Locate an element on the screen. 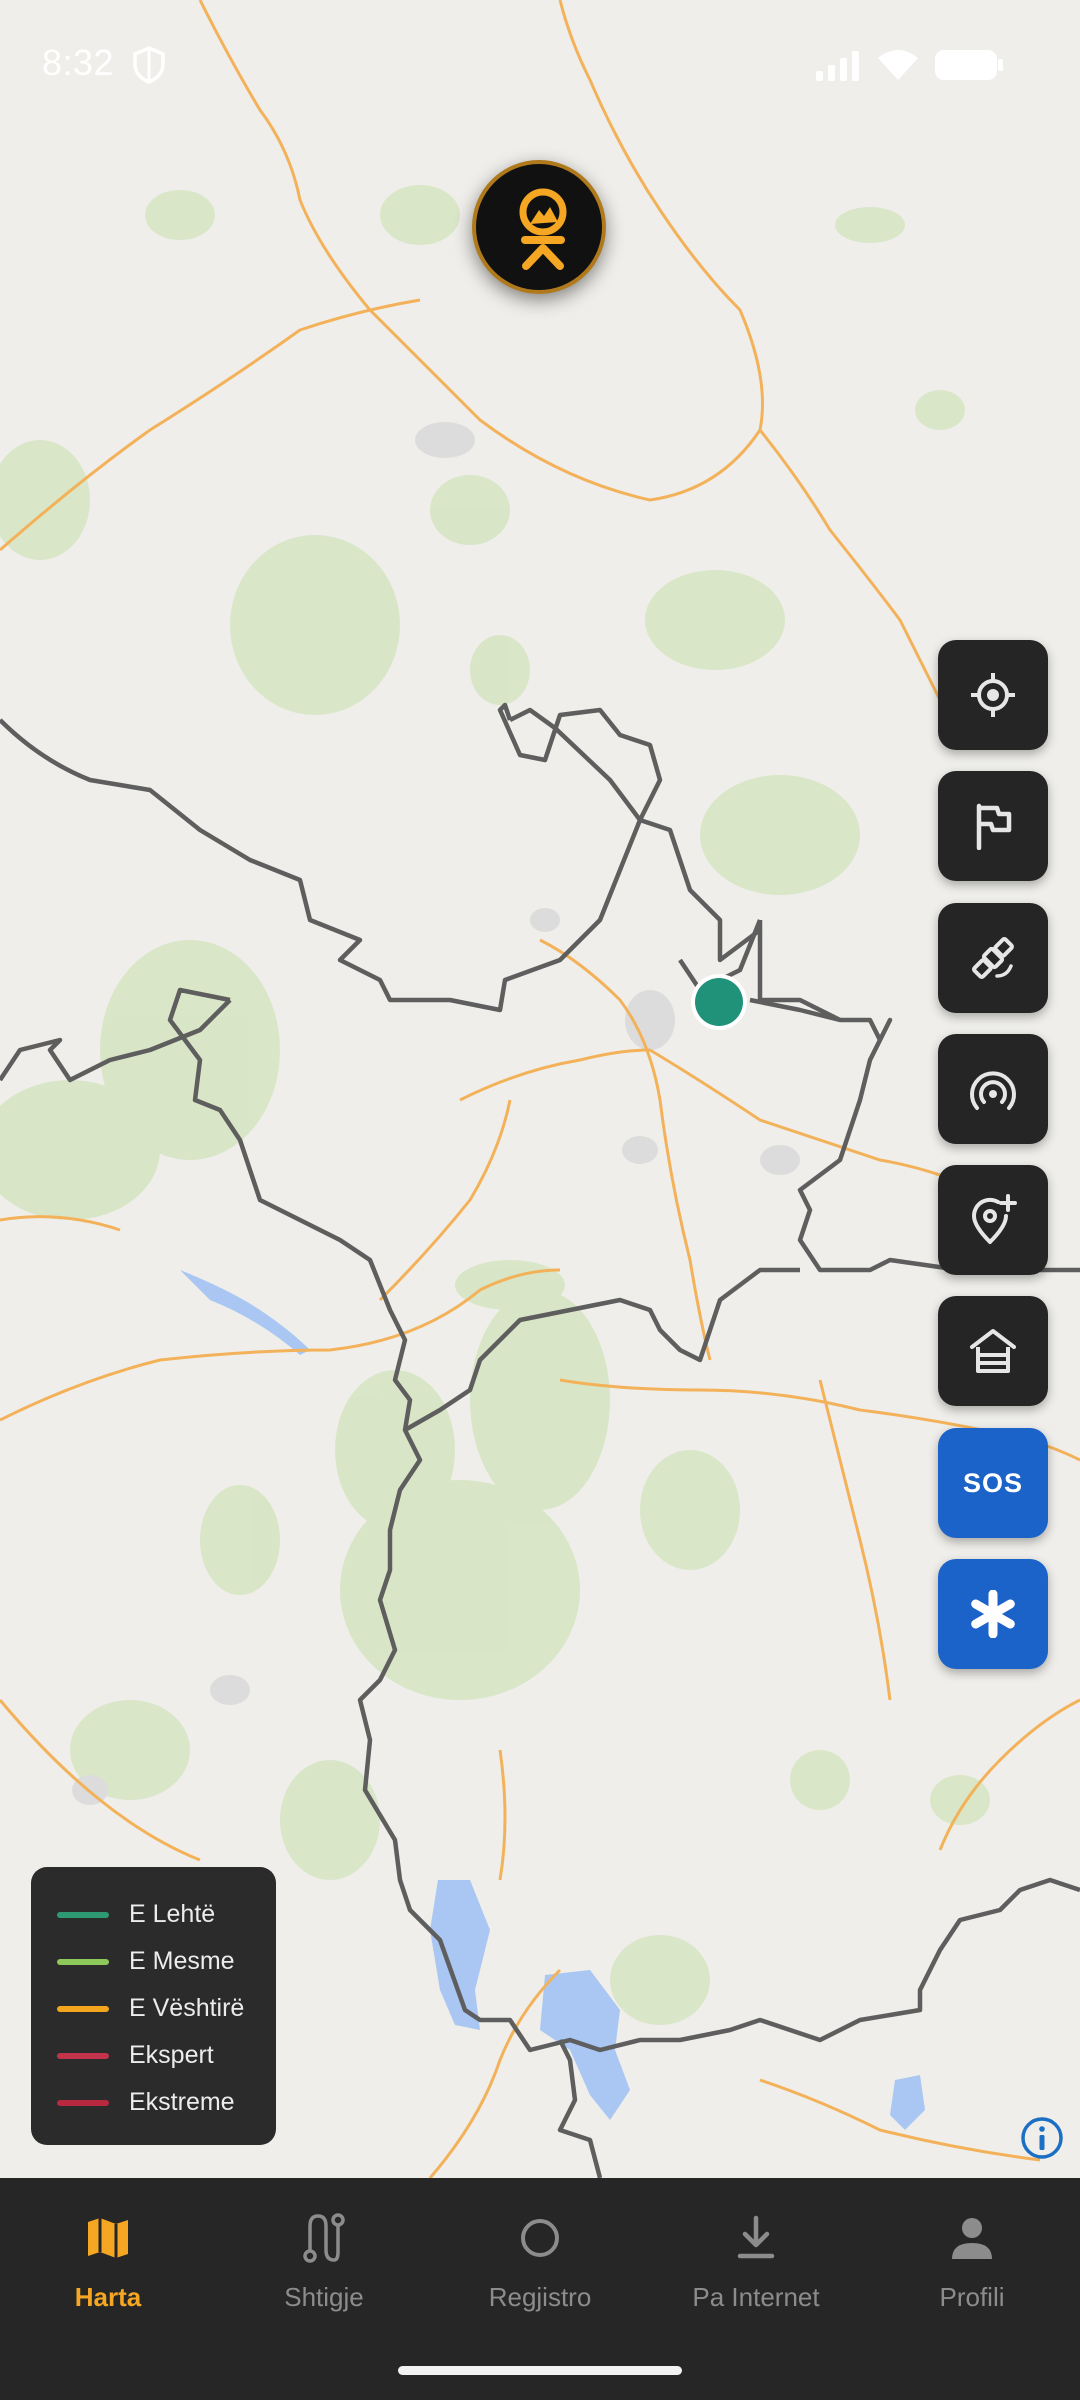 This screenshot has height=2400, width=1080. locate-me-button is located at coordinates (993, 695).